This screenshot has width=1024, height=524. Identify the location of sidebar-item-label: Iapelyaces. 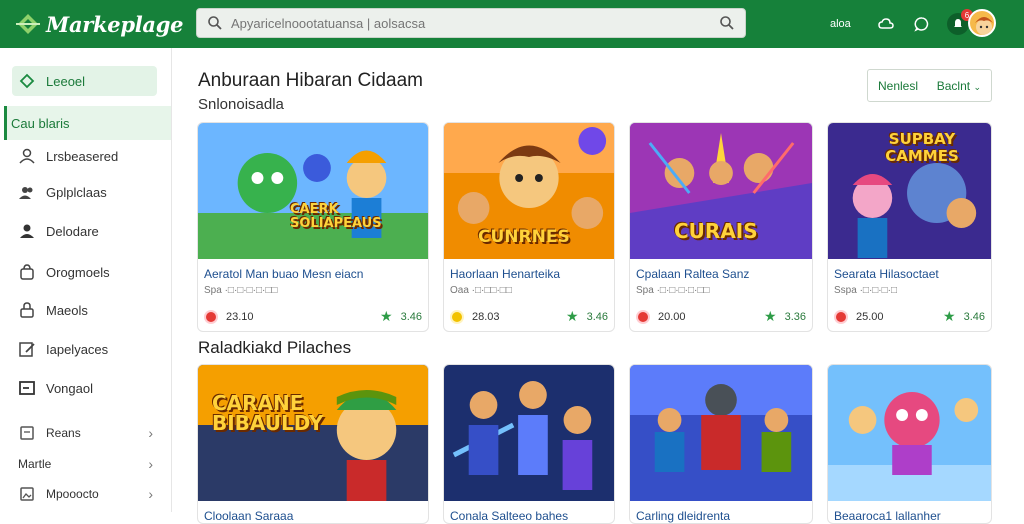
(77, 349).